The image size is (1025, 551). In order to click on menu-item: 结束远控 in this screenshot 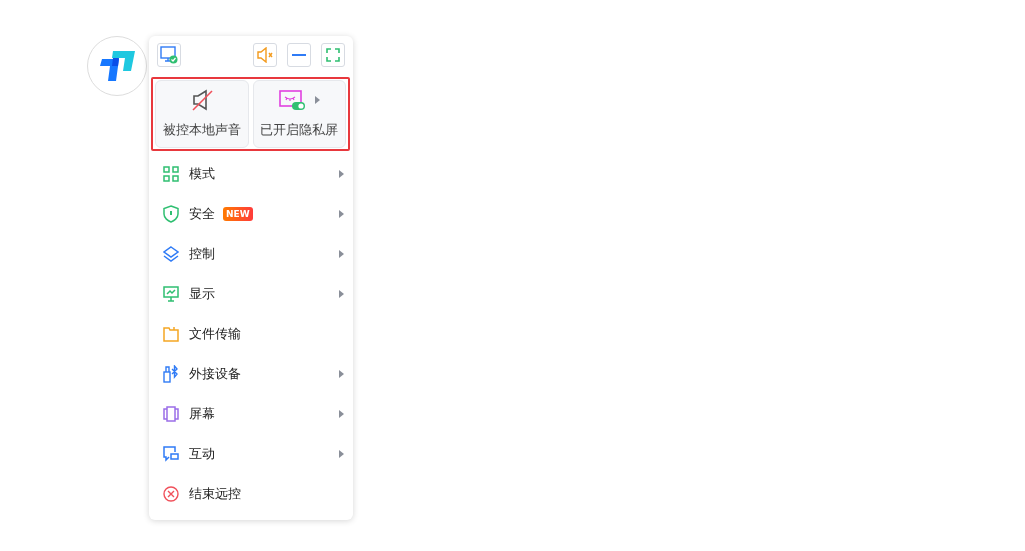, I will do `click(250, 494)`.